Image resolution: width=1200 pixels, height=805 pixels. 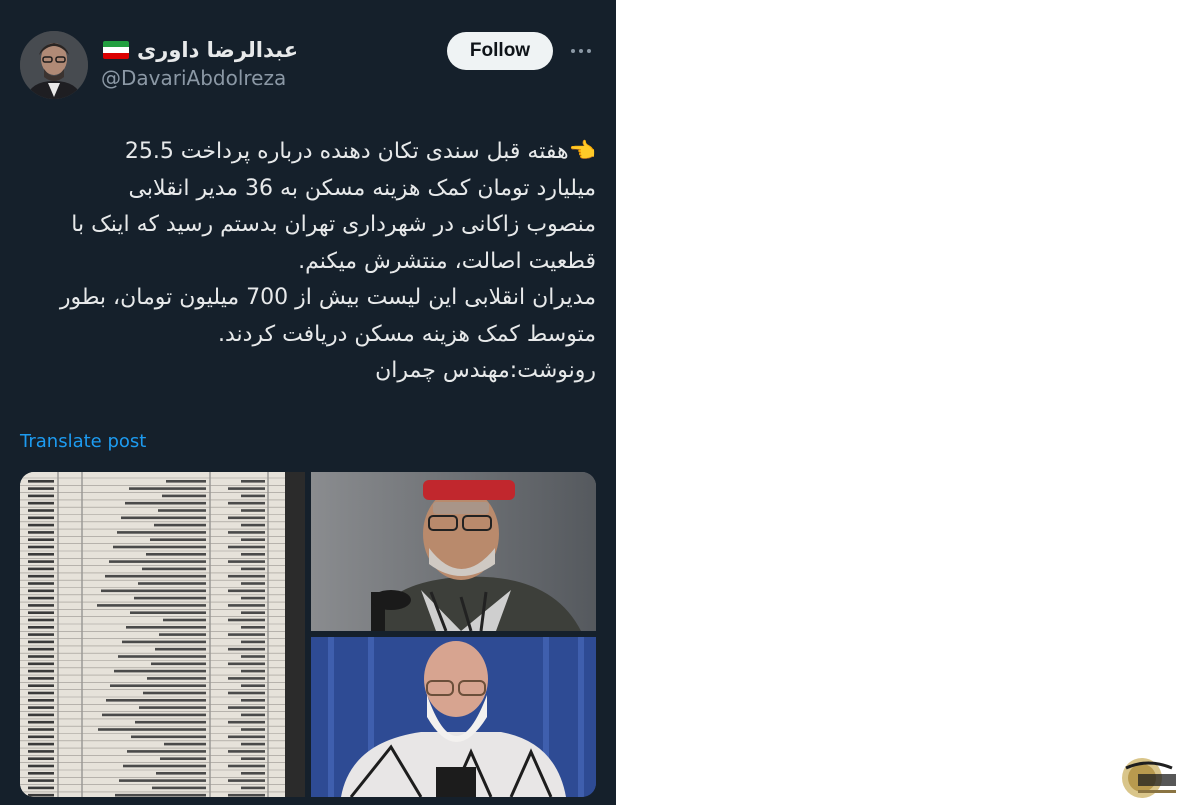 I want to click on site-logo-watermark, so click(x=1148, y=777).